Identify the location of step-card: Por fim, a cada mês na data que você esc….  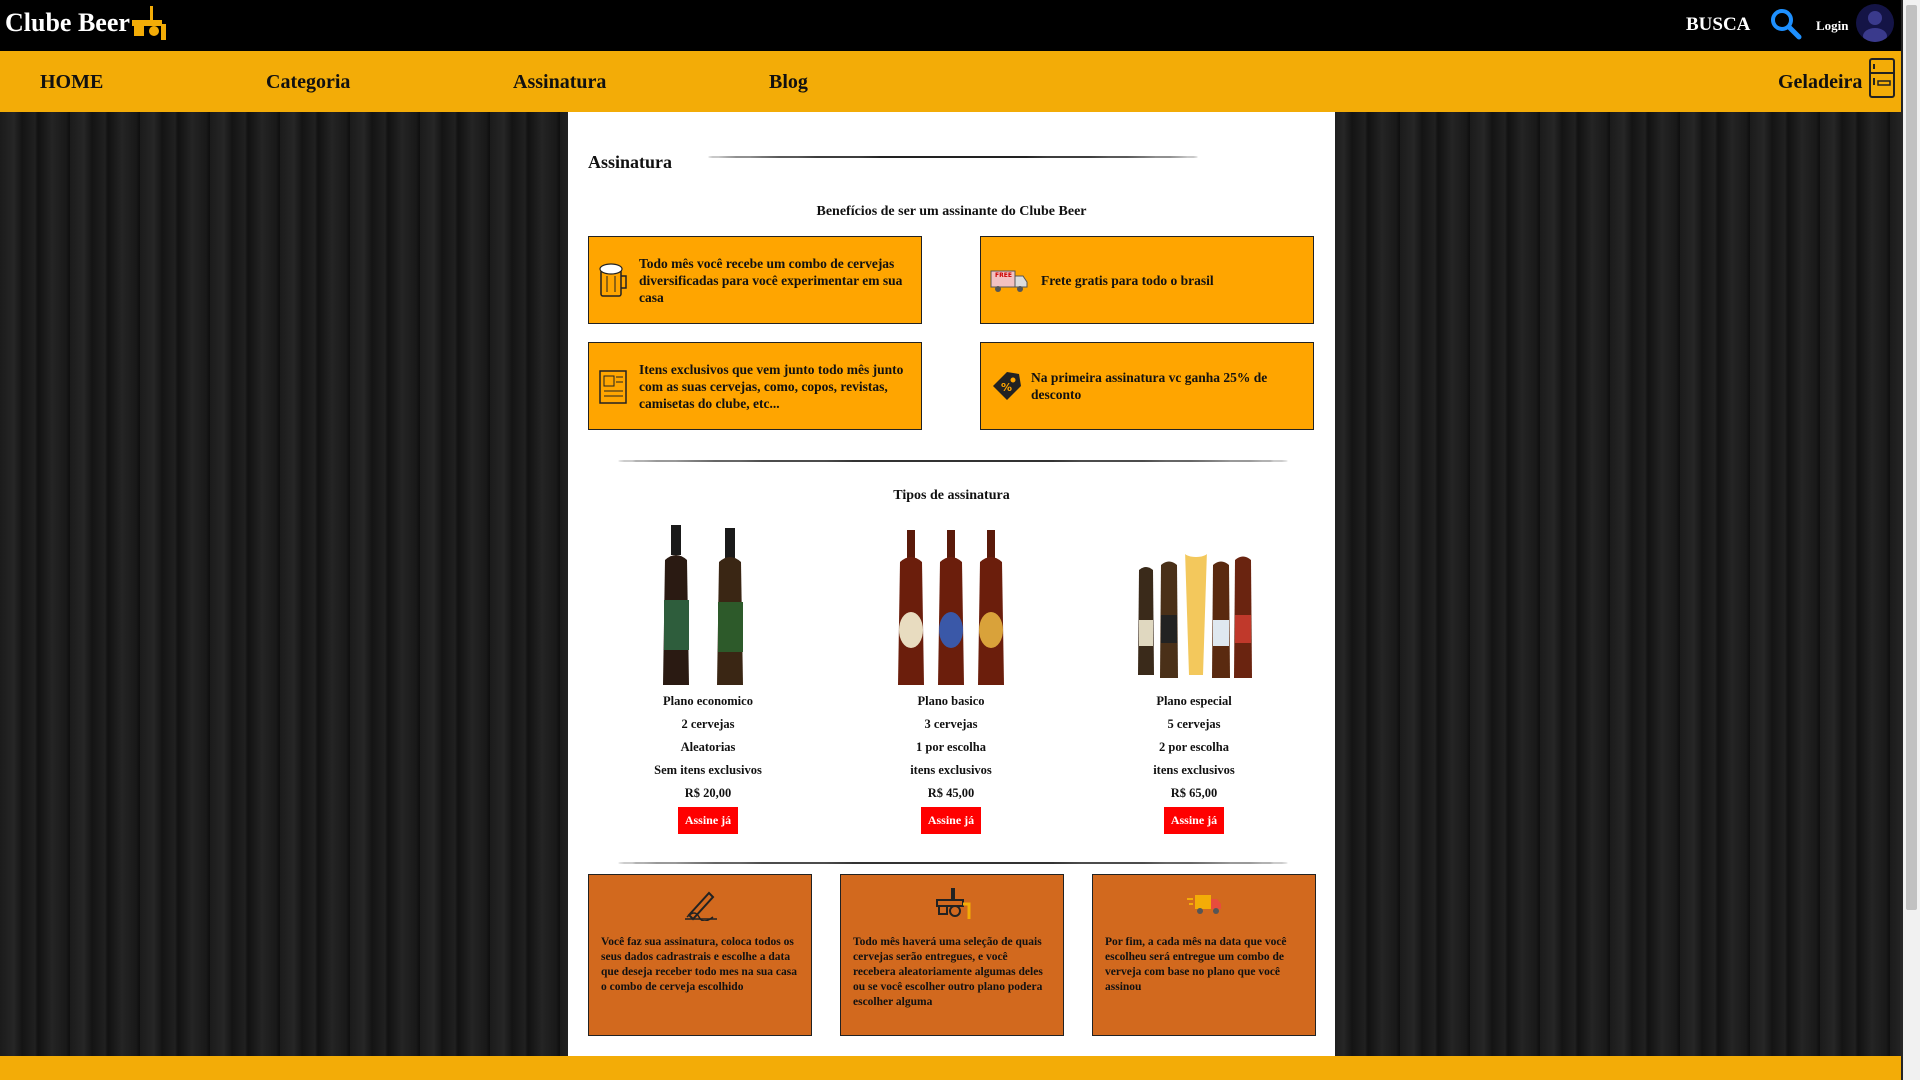
(1204, 955).